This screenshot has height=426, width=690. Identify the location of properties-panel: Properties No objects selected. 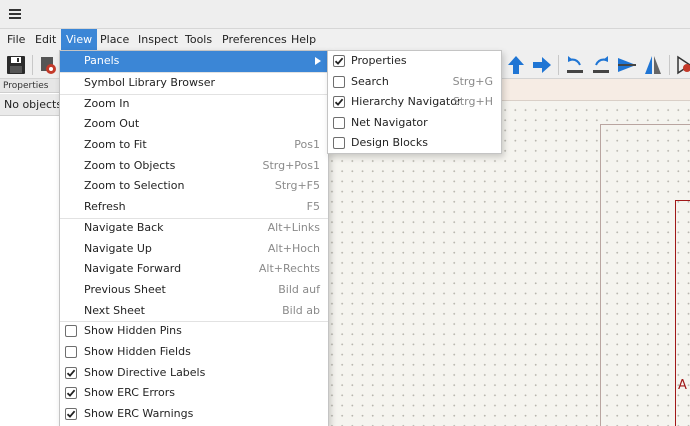
(30, 252).